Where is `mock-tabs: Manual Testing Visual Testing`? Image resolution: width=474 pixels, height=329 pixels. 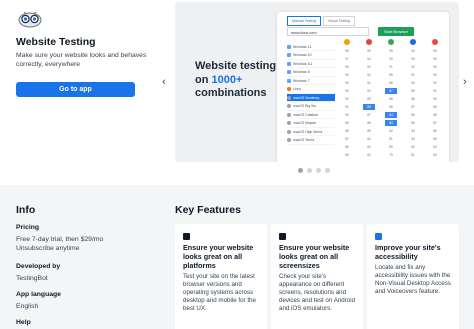
mock-tabs: Manual Testing Visual Testing is located at coordinates (321, 21).